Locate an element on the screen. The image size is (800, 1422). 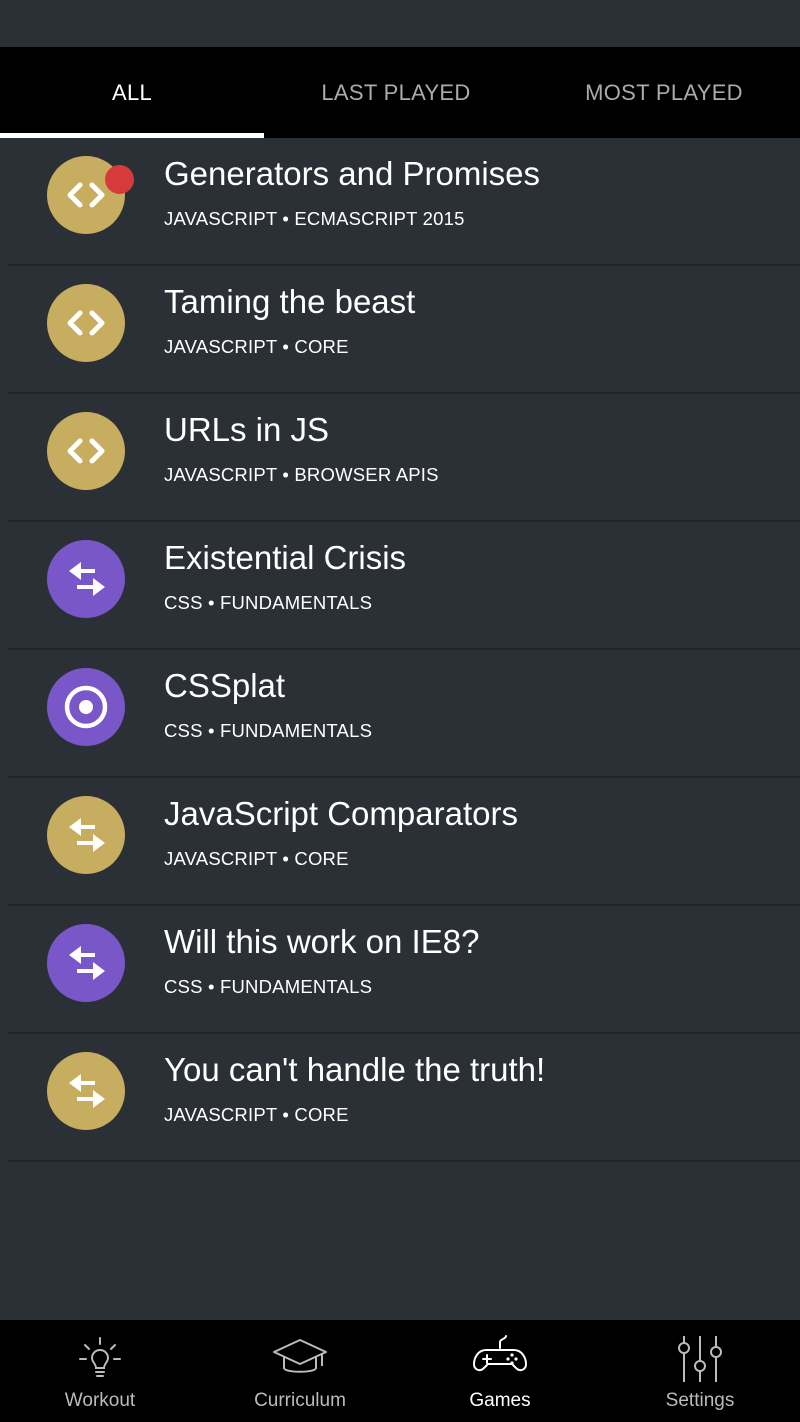
list-item: Taming the beast JAVASCRIPT • CORE is located at coordinates (404, 330).